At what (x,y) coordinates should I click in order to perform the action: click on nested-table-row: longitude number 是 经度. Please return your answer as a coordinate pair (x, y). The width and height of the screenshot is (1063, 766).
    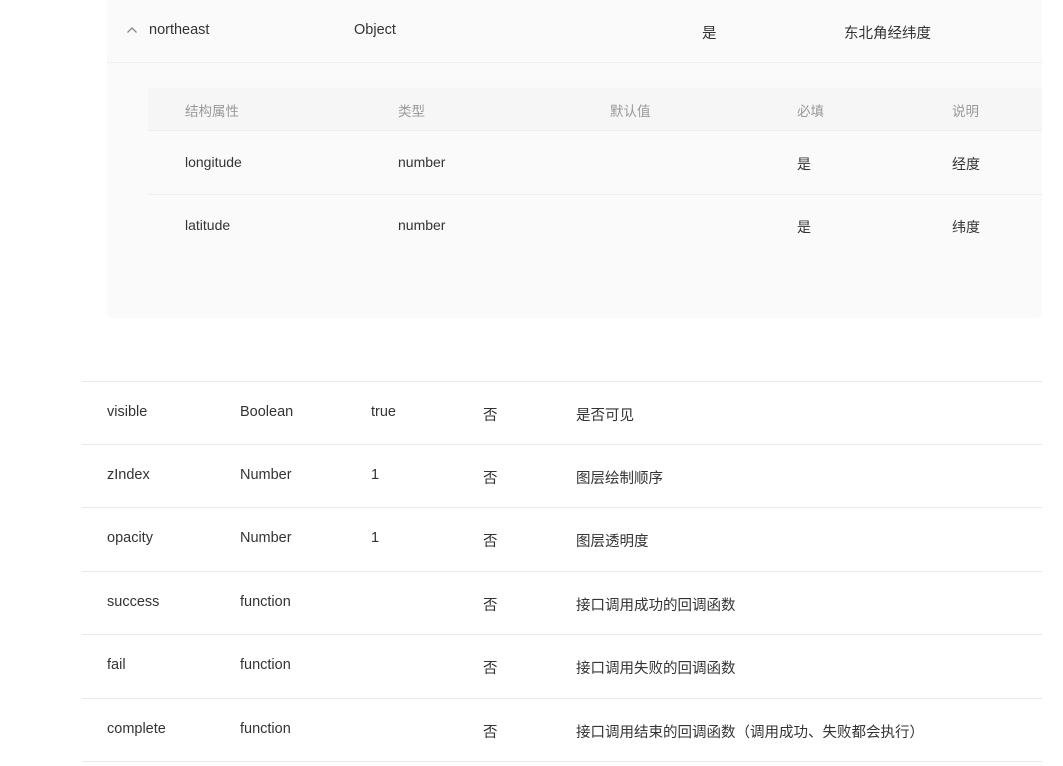
    Looking at the image, I should click on (595, 163).